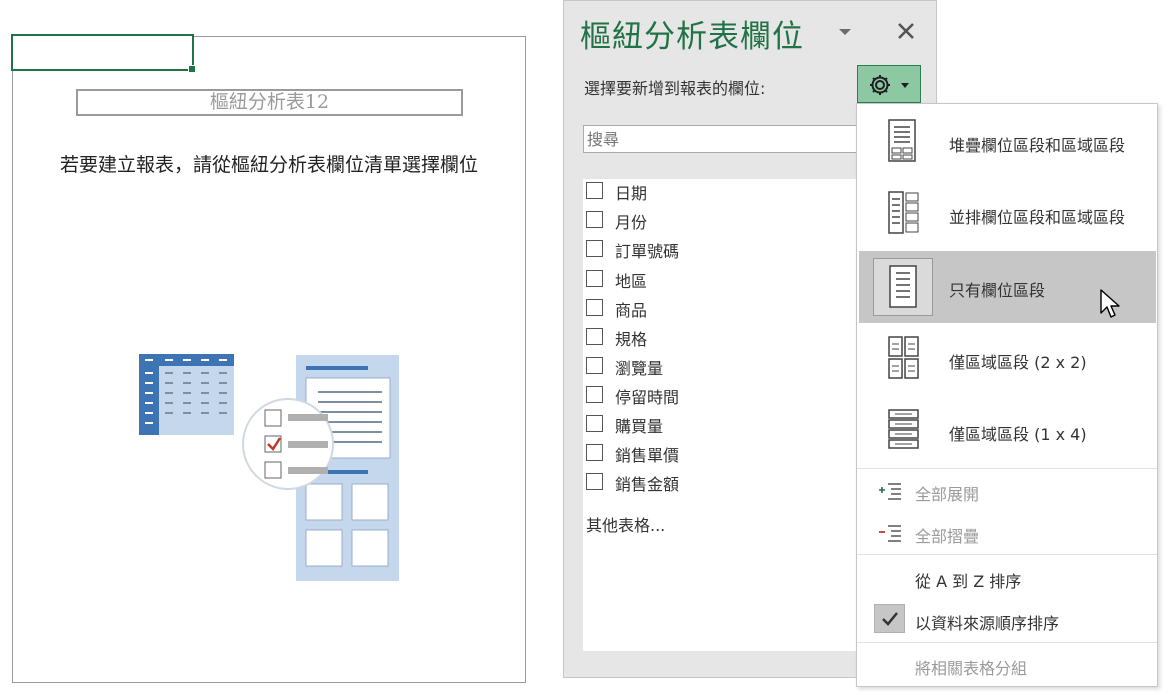 The height and width of the screenshot is (695, 1169). Describe the element at coordinates (647, 484) in the screenshot. I see `field-label: 銷售金額` at that location.